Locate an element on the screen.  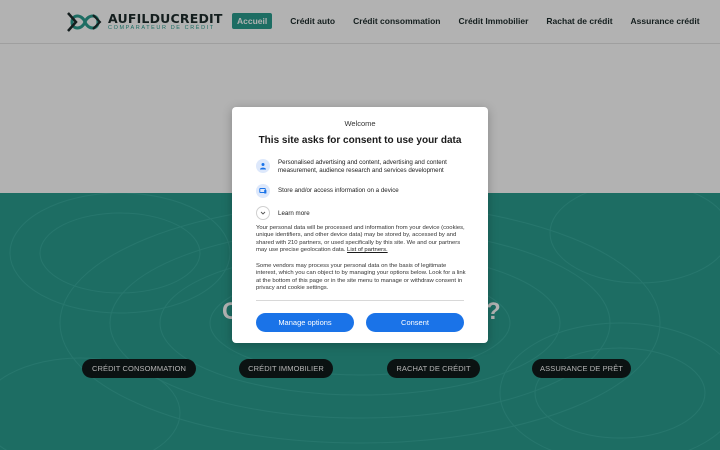
dialog-welcome: Welcome is located at coordinates (360, 123).